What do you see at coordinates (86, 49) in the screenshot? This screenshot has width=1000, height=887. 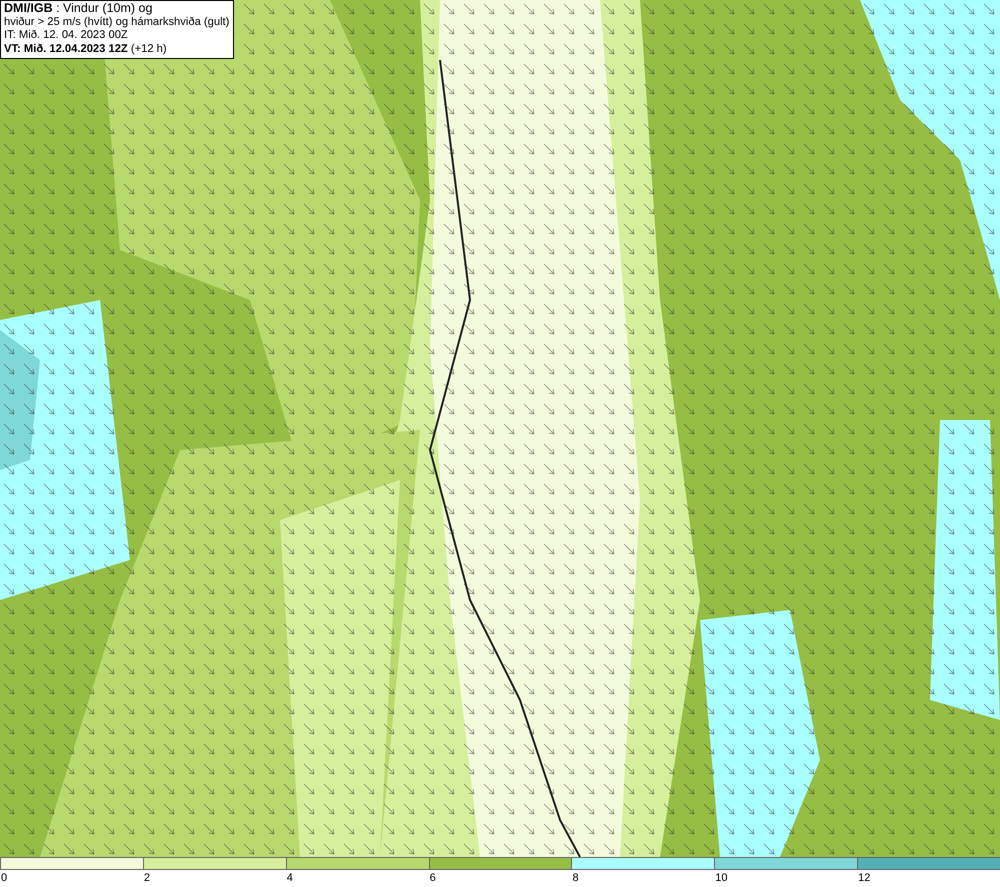 I see `title-line: VT: Mið. 12.04.2023 12Z (+12 h)` at bounding box center [86, 49].